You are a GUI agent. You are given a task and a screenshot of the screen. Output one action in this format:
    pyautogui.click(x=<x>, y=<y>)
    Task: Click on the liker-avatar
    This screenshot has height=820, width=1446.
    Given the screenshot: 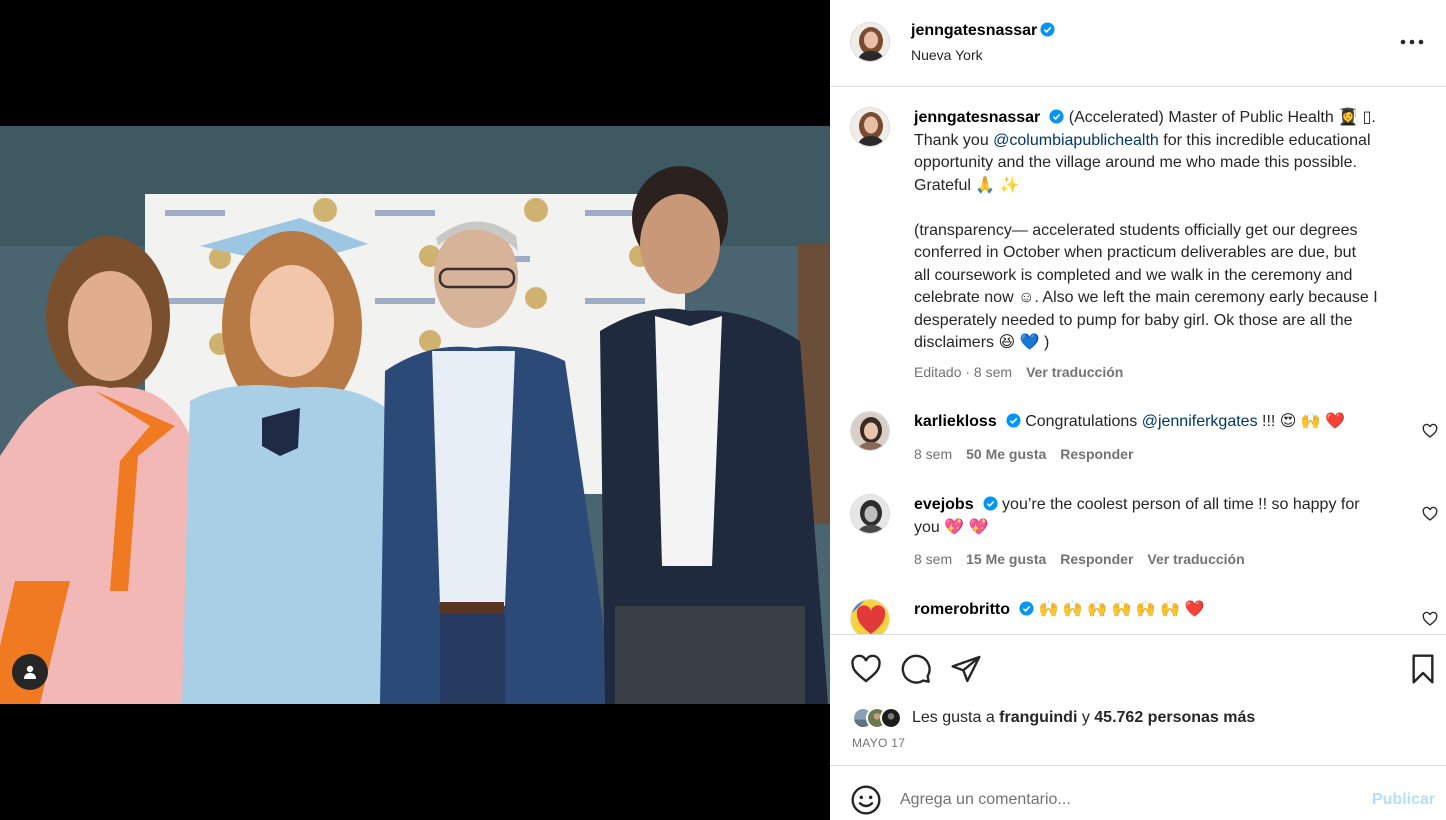 What is the action you would take?
    pyautogui.click(x=891, y=718)
    